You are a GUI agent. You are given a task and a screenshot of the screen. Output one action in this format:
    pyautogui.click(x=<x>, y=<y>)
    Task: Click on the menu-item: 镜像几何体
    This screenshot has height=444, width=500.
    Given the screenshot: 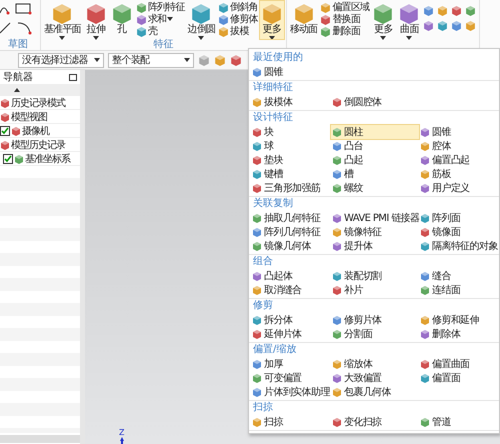 What is the action you would take?
    pyautogui.click(x=291, y=246)
    